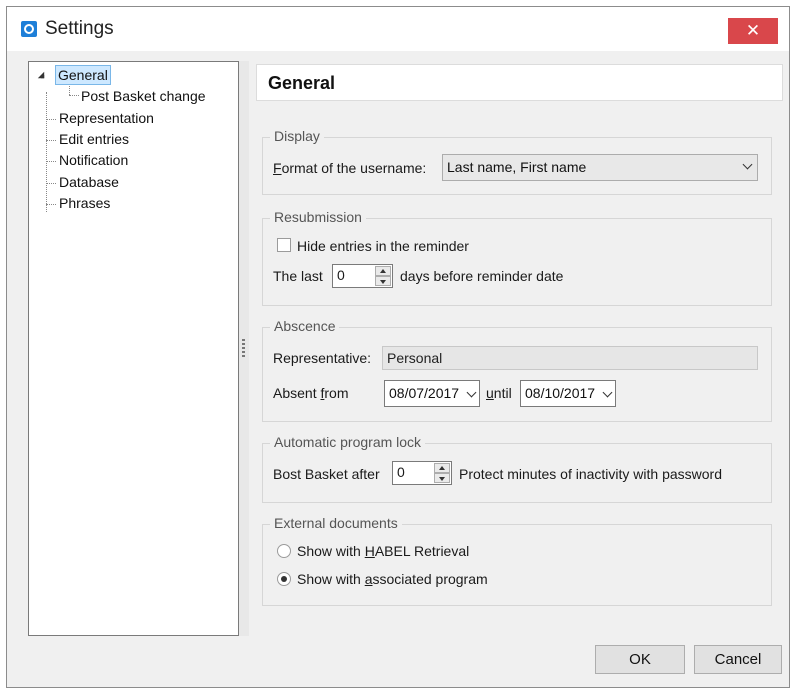 Image resolution: width=790 pixels, height=688 pixels. What do you see at coordinates (640, 659) in the screenshot?
I see `ok-button: OK` at bounding box center [640, 659].